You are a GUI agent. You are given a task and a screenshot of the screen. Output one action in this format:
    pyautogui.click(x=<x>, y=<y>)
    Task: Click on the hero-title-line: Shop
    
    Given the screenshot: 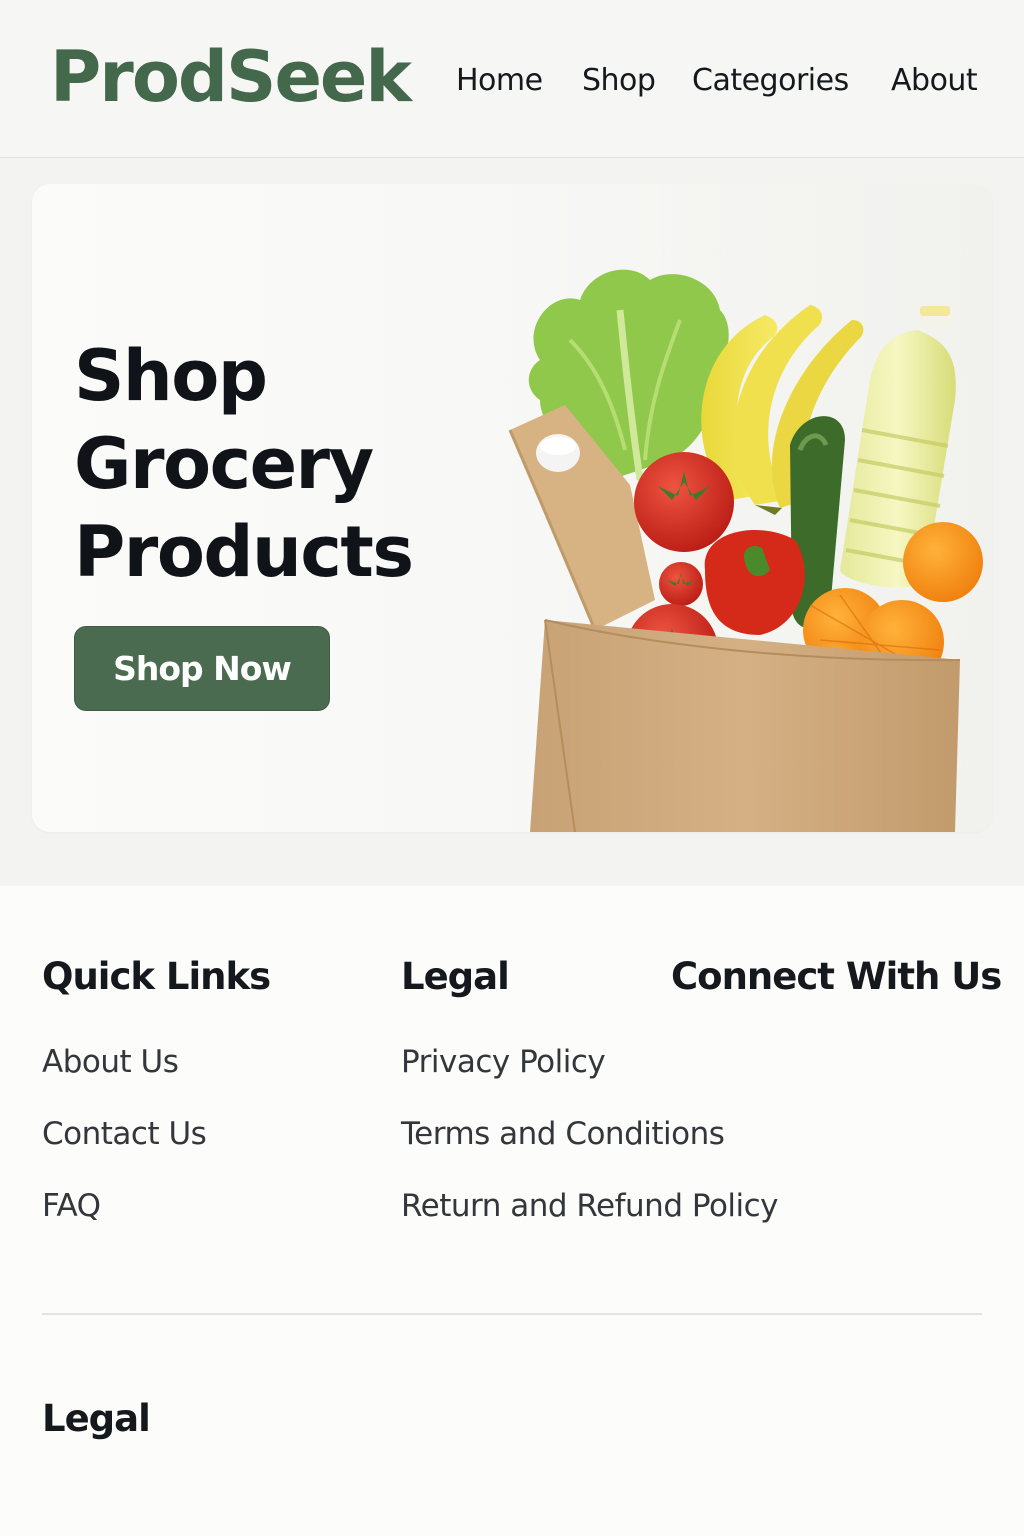 What is the action you would take?
    pyautogui.click(x=171, y=376)
    